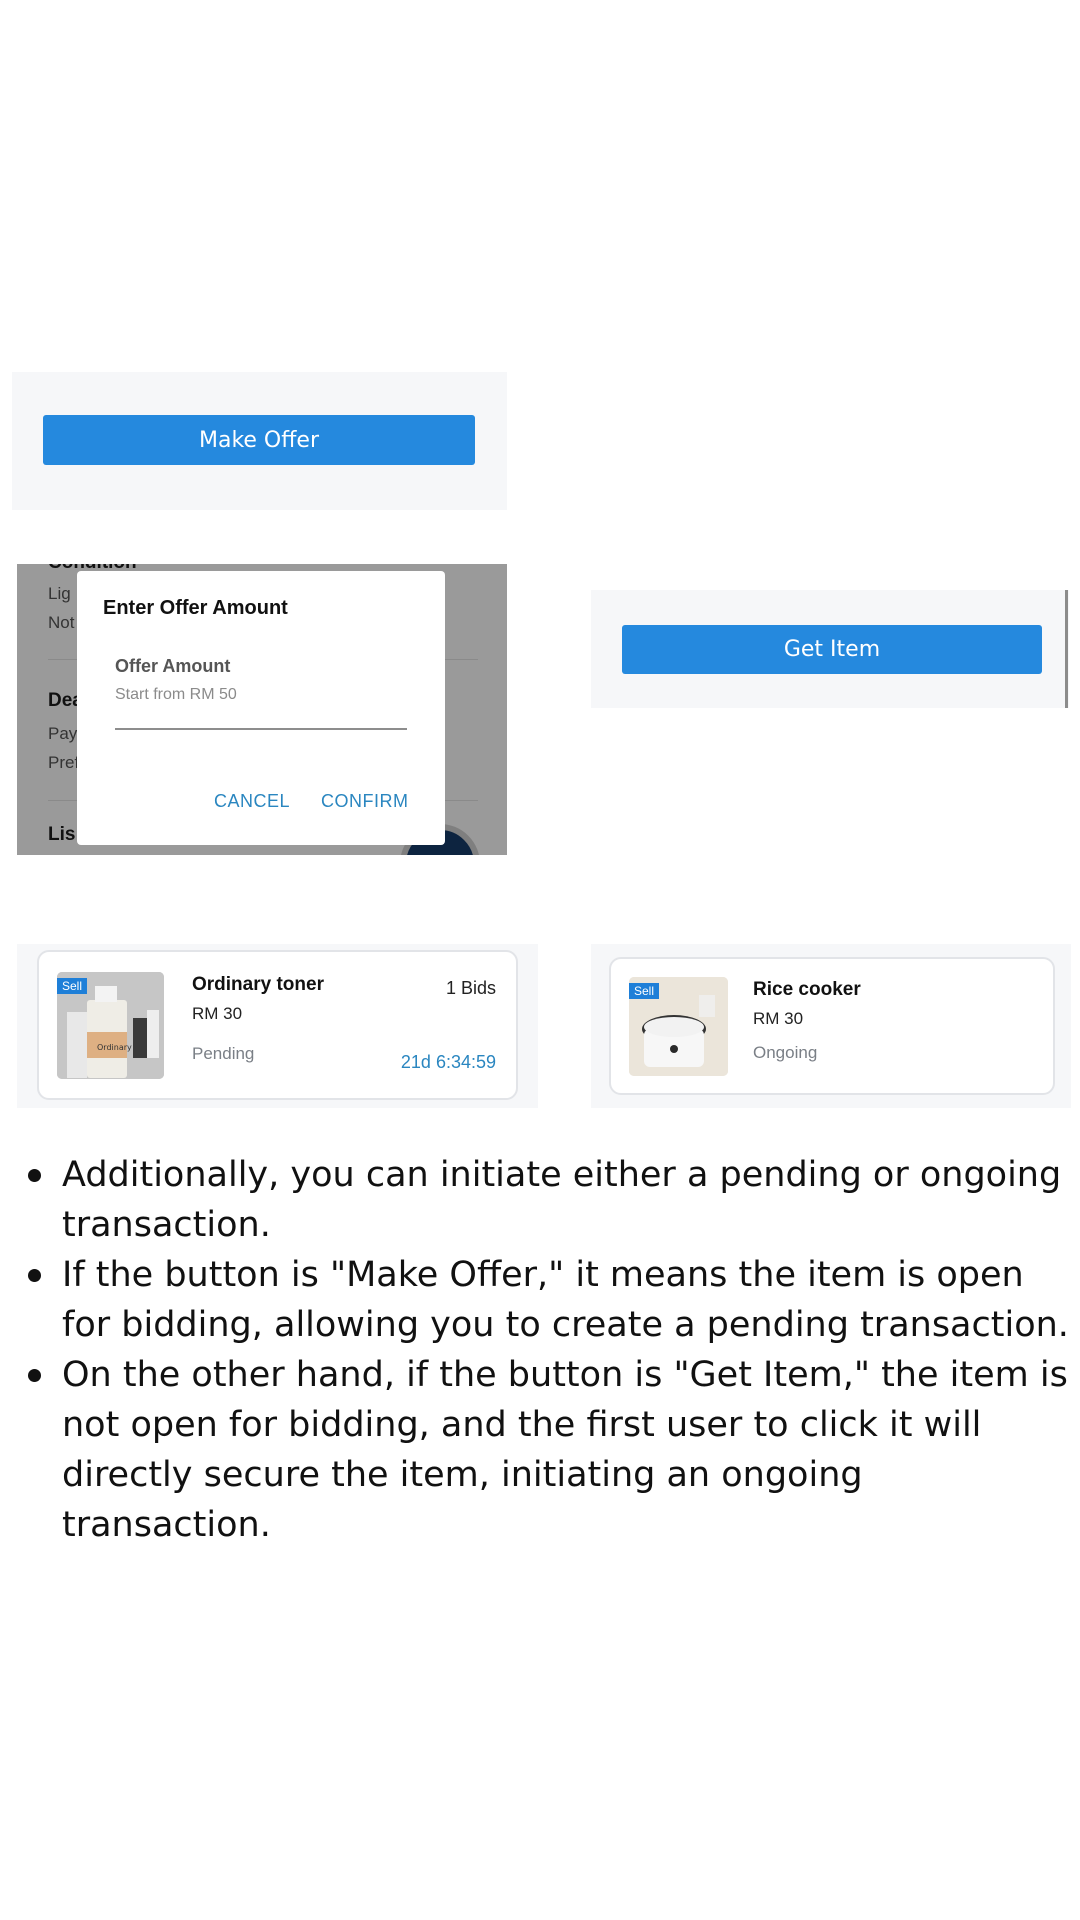 The width and height of the screenshot is (1080, 1920). I want to click on deal-line-2: Pref, so click(64, 762).